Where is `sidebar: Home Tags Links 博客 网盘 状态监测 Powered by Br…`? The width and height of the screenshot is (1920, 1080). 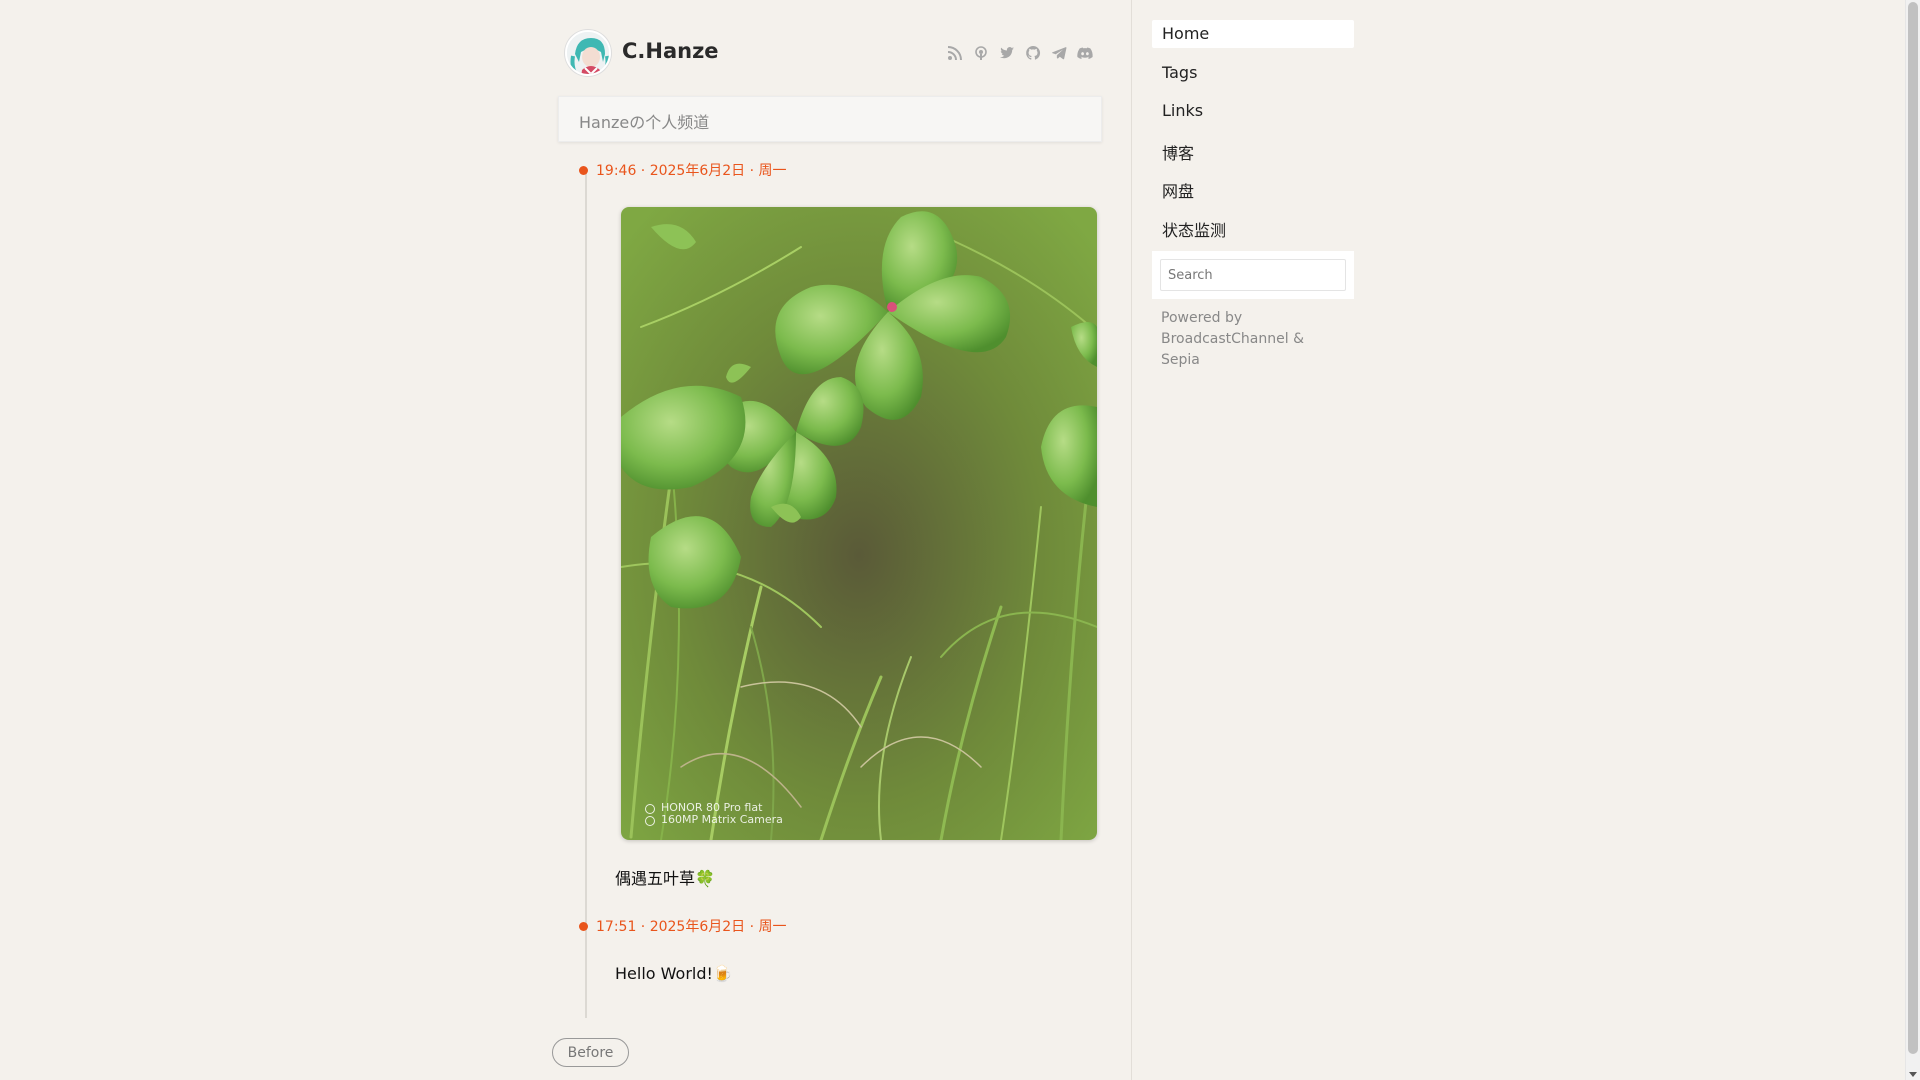 sidebar: Home Tags Links 博客 网盘 状态监测 Powered by Br… is located at coordinates (1253, 195).